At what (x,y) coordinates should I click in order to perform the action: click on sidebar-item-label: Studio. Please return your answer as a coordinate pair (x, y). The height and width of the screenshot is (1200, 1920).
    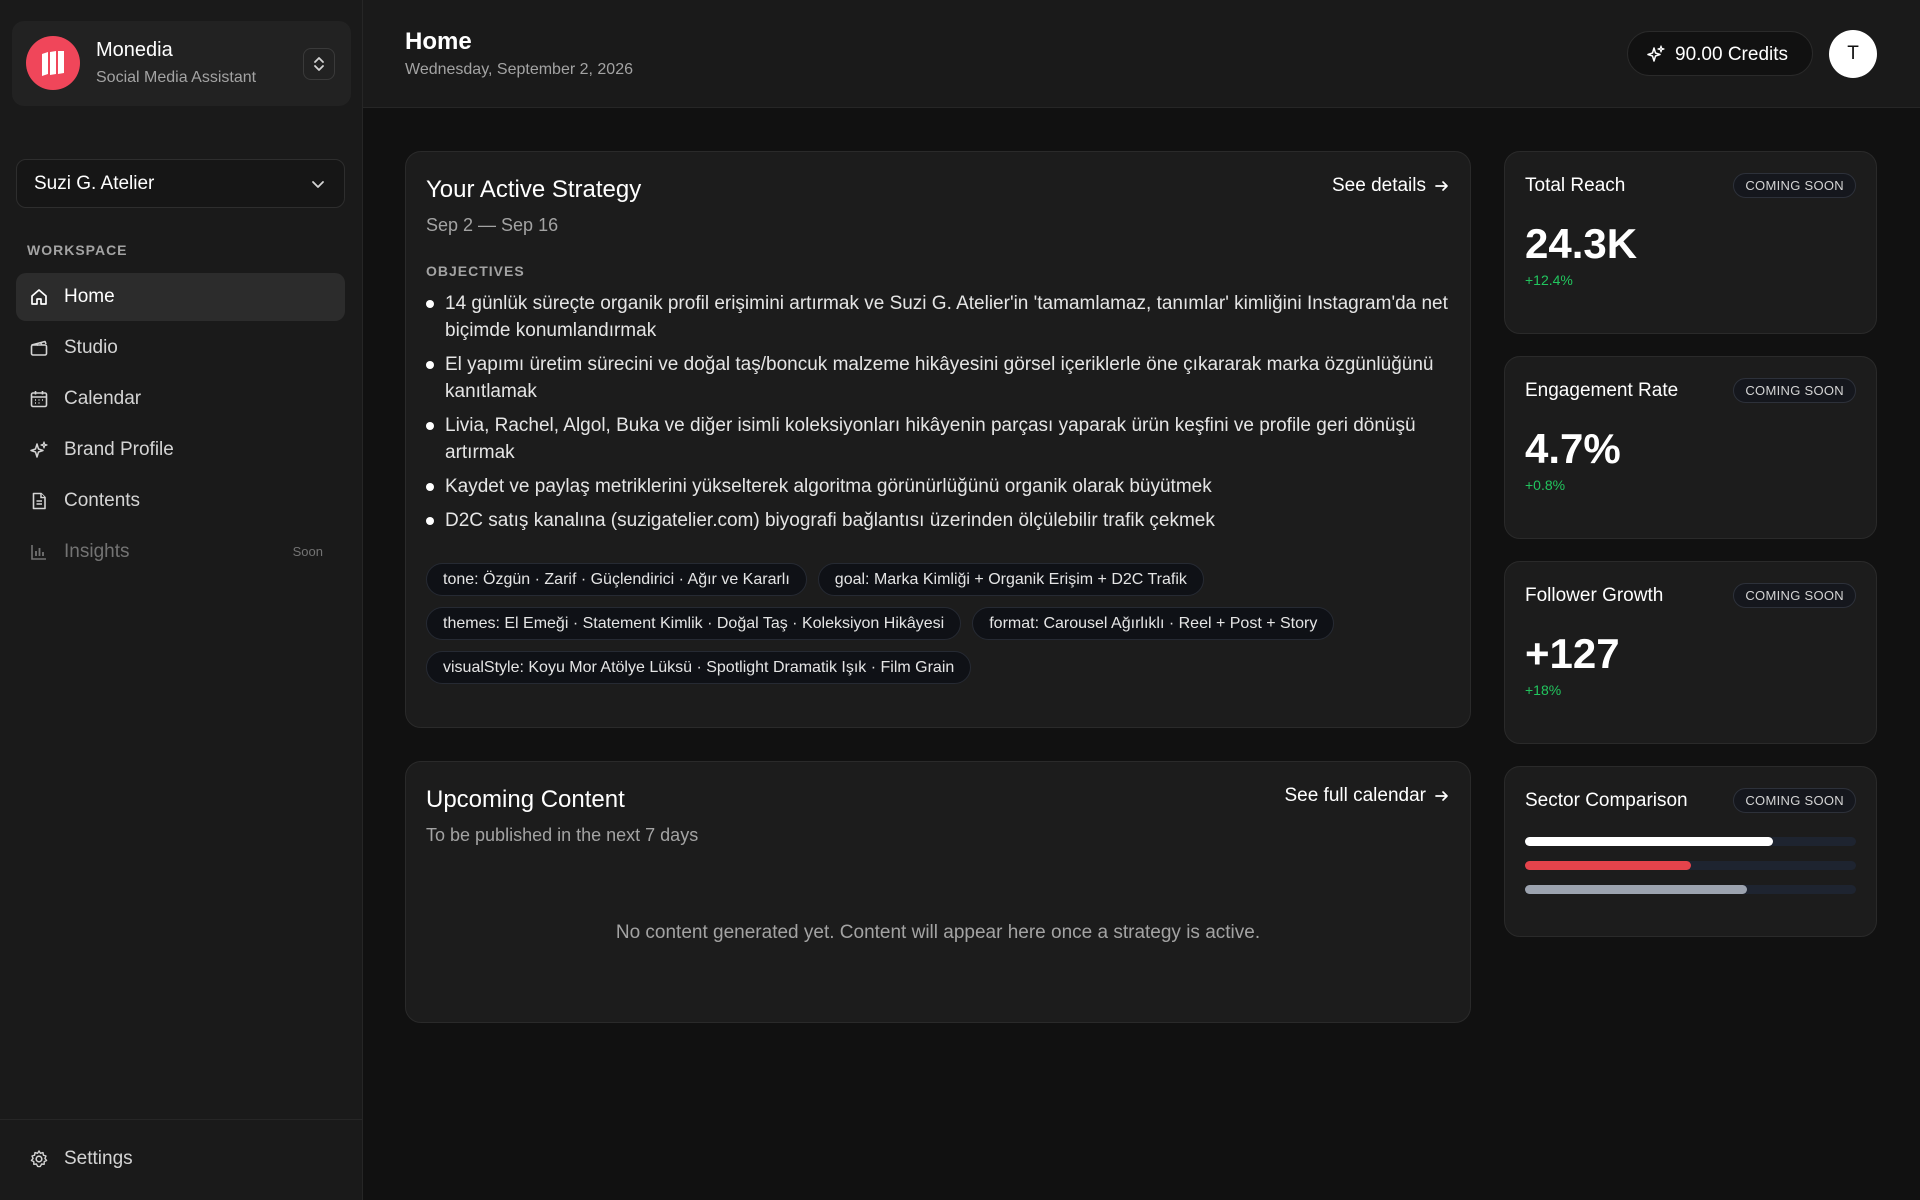
    Looking at the image, I should click on (91, 347).